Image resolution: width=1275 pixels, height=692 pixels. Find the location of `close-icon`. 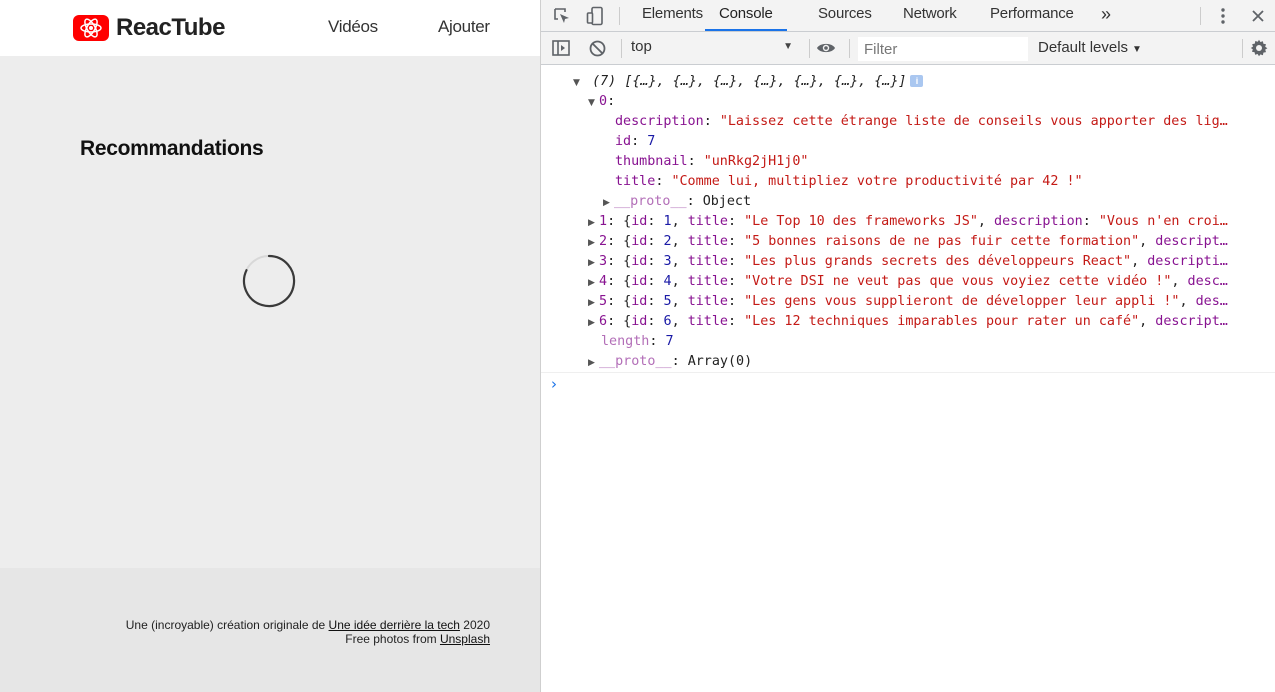

close-icon is located at coordinates (1258, 16).